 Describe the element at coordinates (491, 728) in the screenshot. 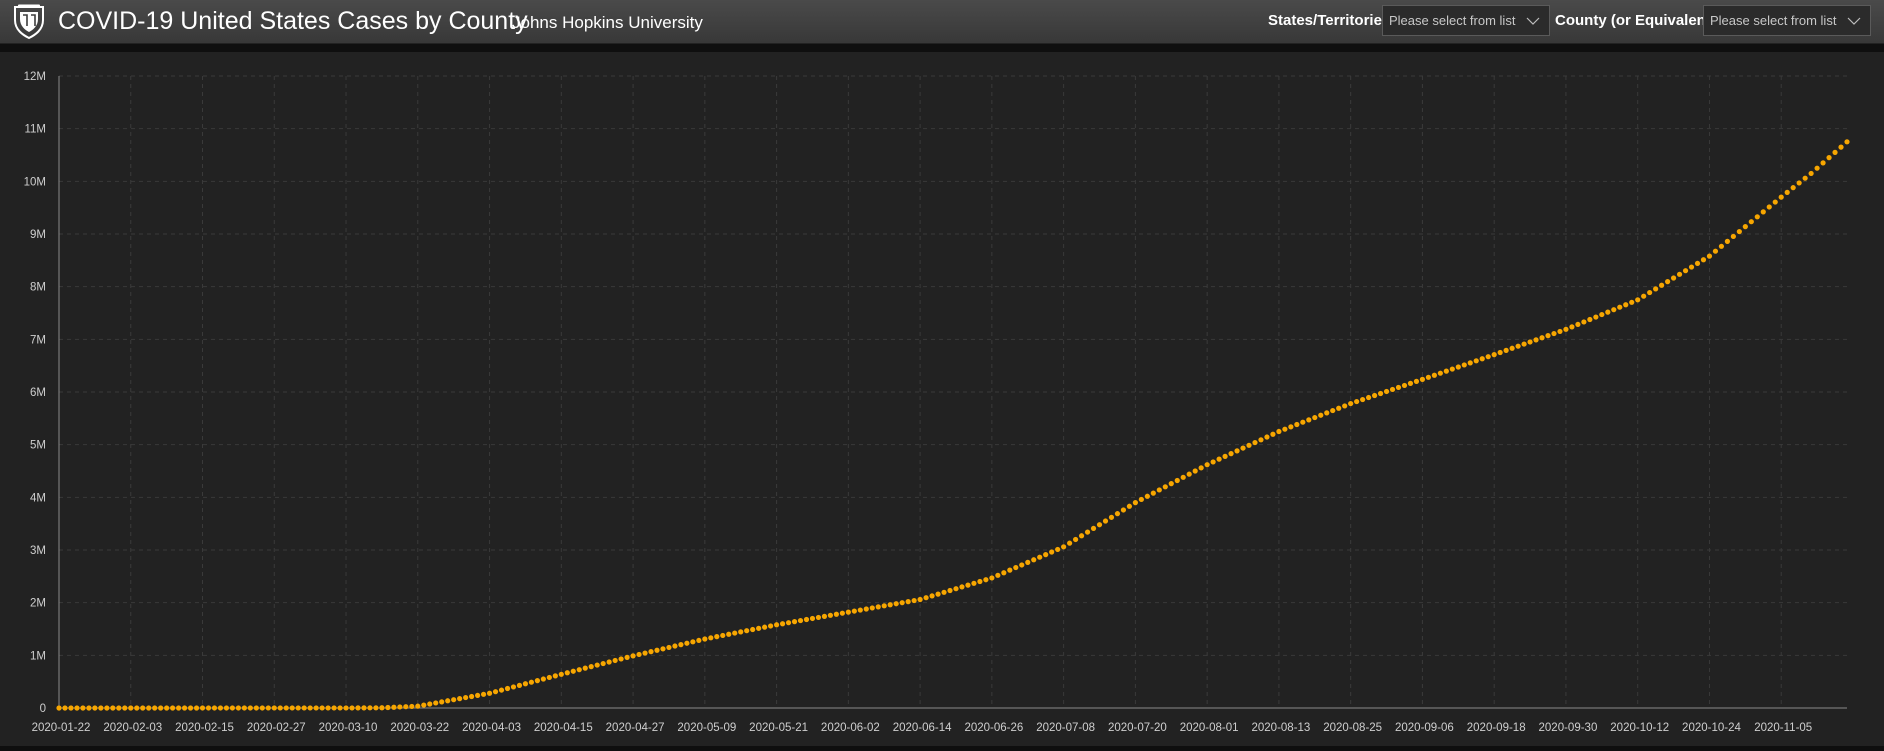

I see `x-tick-label: 2020-04-03` at that location.